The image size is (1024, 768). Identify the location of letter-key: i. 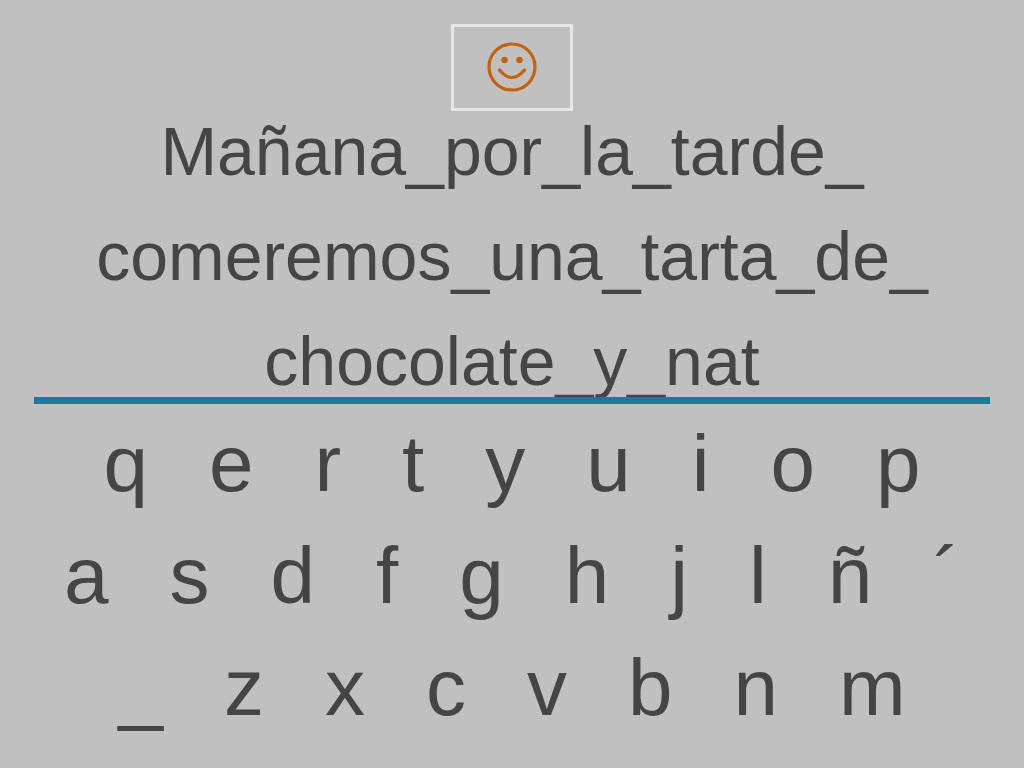
(700, 464).